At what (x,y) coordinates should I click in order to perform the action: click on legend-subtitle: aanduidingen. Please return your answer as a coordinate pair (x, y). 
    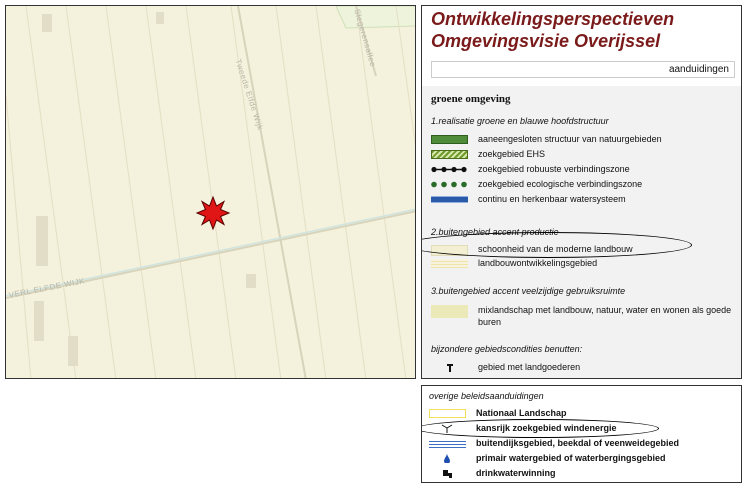
    Looking at the image, I should click on (583, 69).